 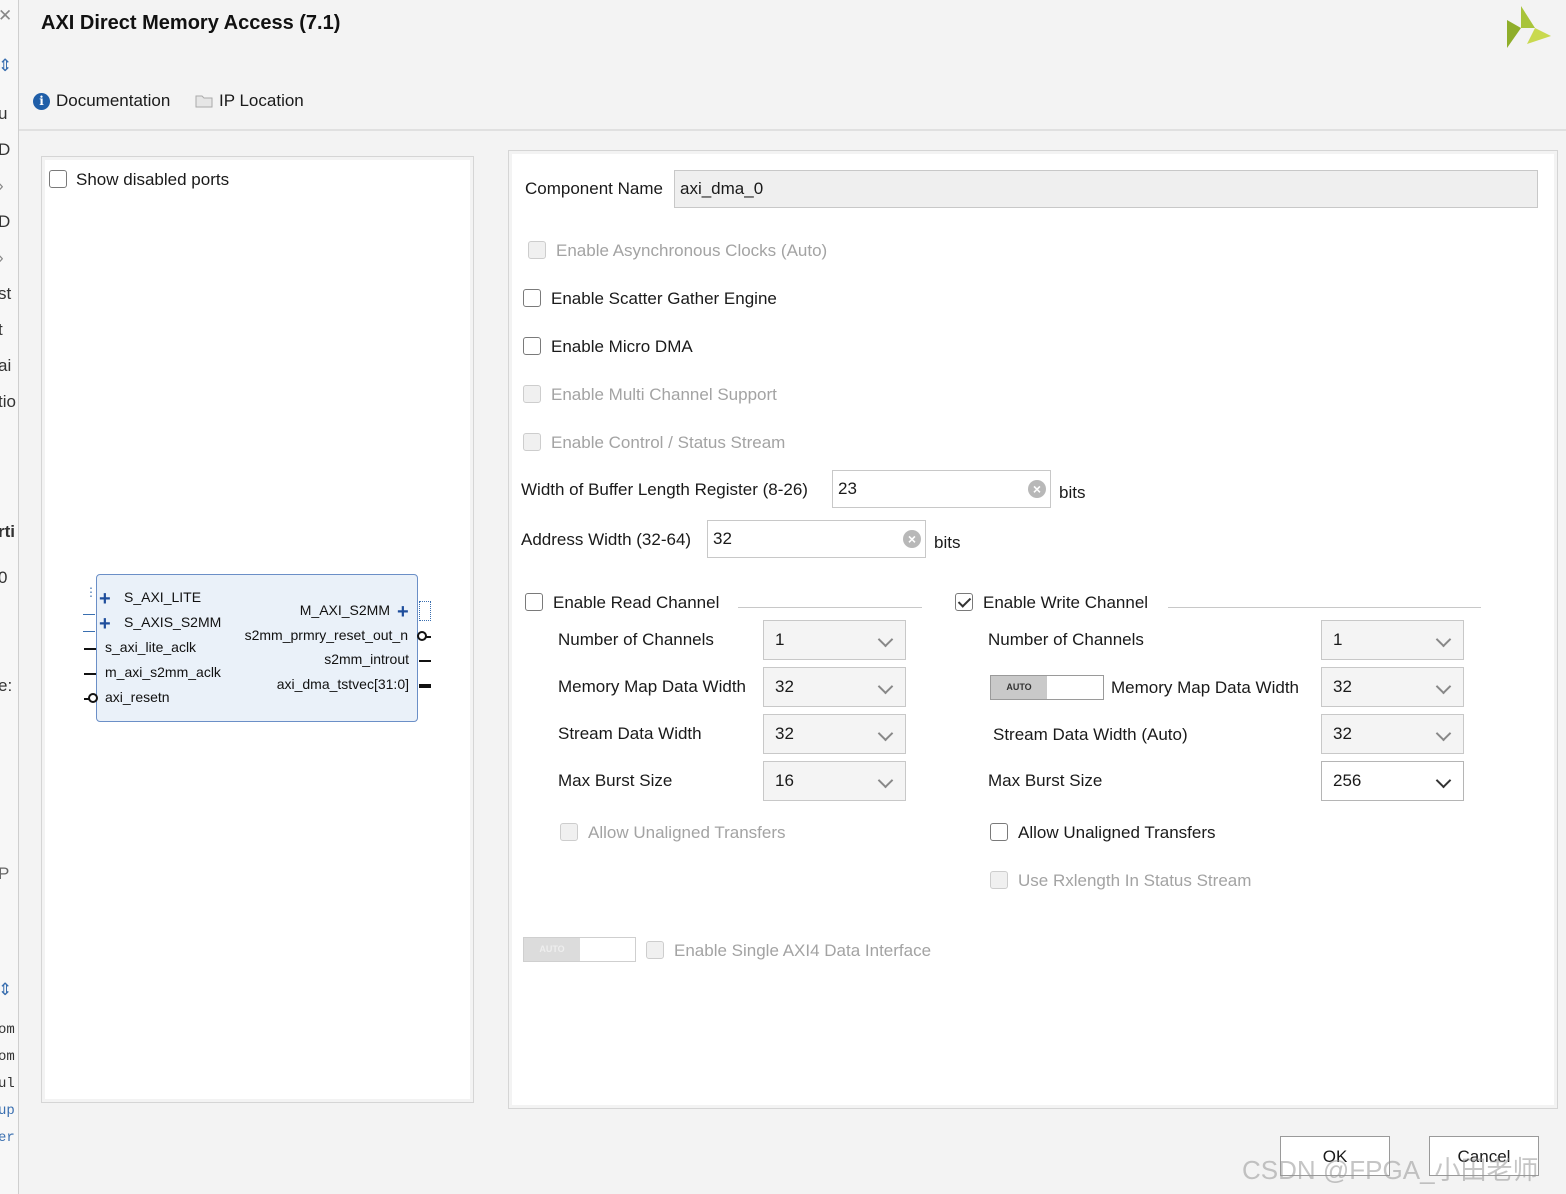 I want to click on read-unaligned-label: Allow Unaligned Transfers, so click(x=687, y=832).